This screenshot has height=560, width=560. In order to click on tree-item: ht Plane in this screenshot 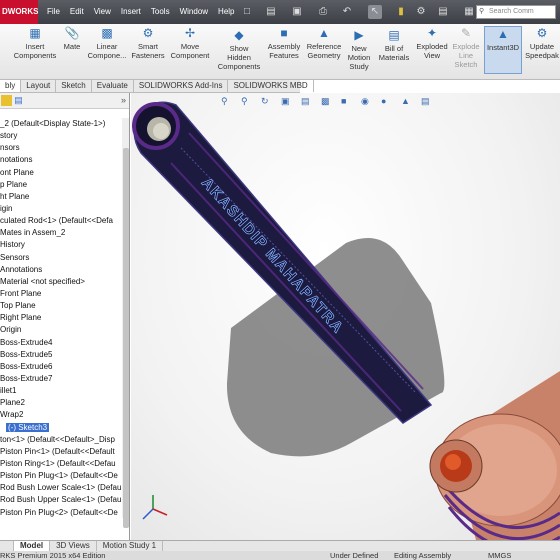, I will do `click(62, 197)`.